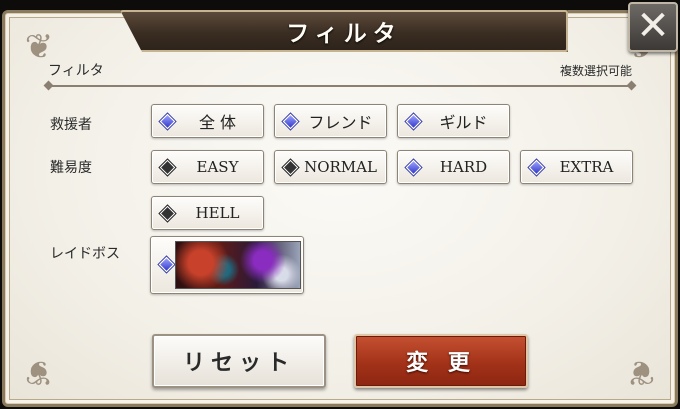 This screenshot has width=680, height=409. I want to click on helper-option-guild: ギルド, so click(453, 121).